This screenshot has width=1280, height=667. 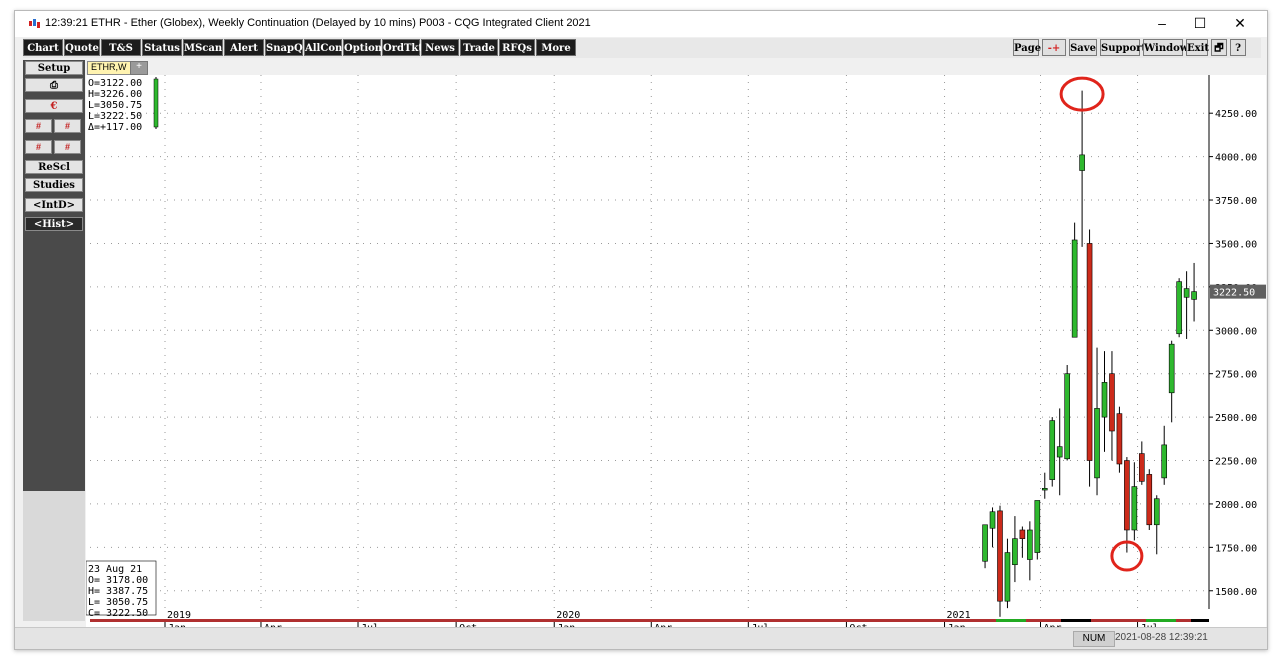 What do you see at coordinates (1236, 201) in the screenshot?
I see `y-tick-label: 3750.00` at bounding box center [1236, 201].